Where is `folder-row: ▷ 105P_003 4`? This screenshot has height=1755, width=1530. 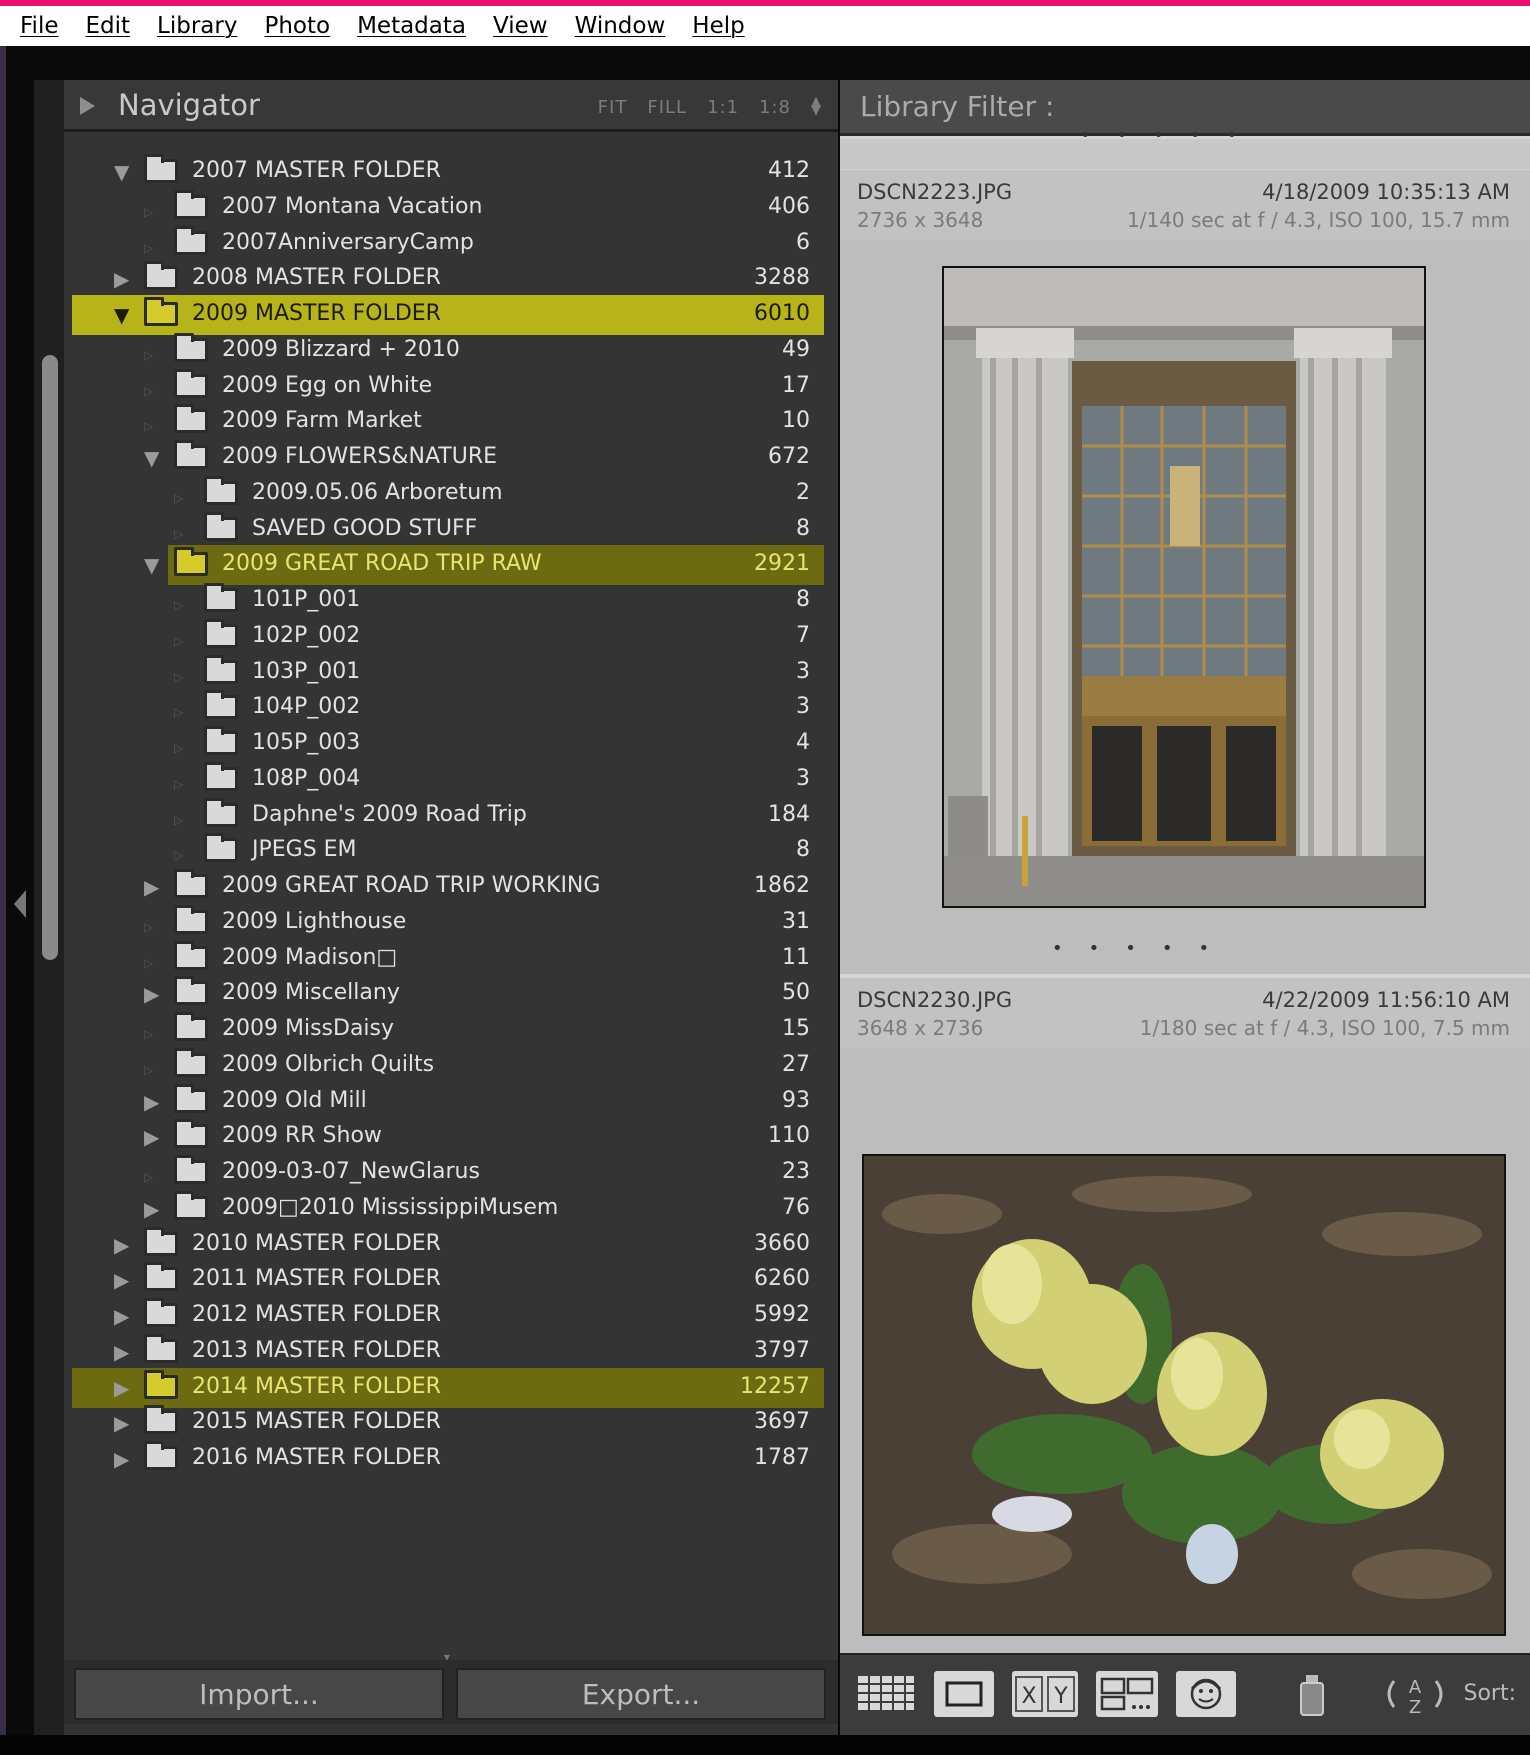 folder-row: ▷ 105P_003 4 is located at coordinates (448, 744).